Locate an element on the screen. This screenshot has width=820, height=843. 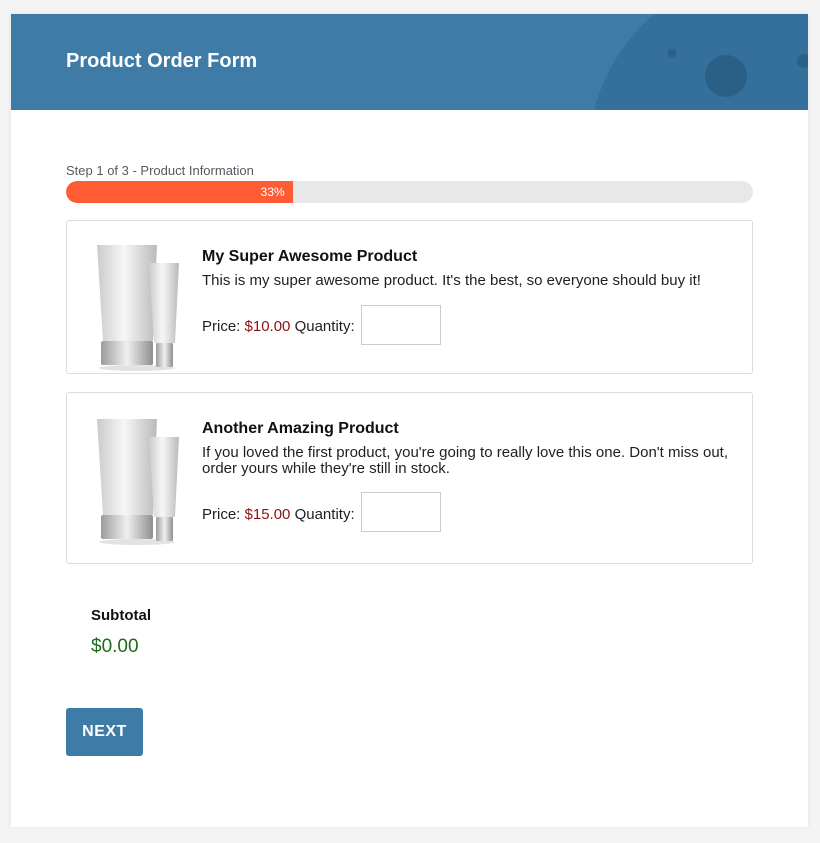
subtotal-label: Subtotal is located at coordinates (121, 615).